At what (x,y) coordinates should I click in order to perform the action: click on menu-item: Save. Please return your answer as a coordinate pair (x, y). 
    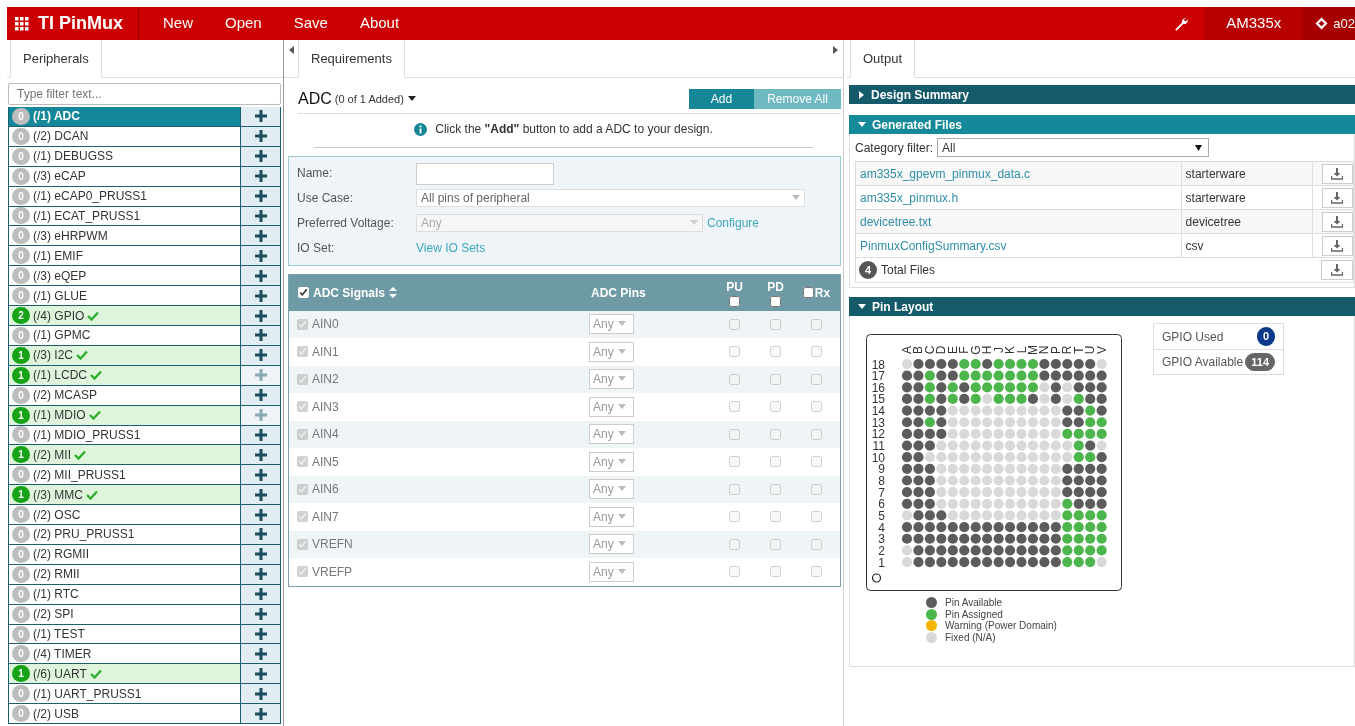
    Looking at the image, I should click on (310, 23).